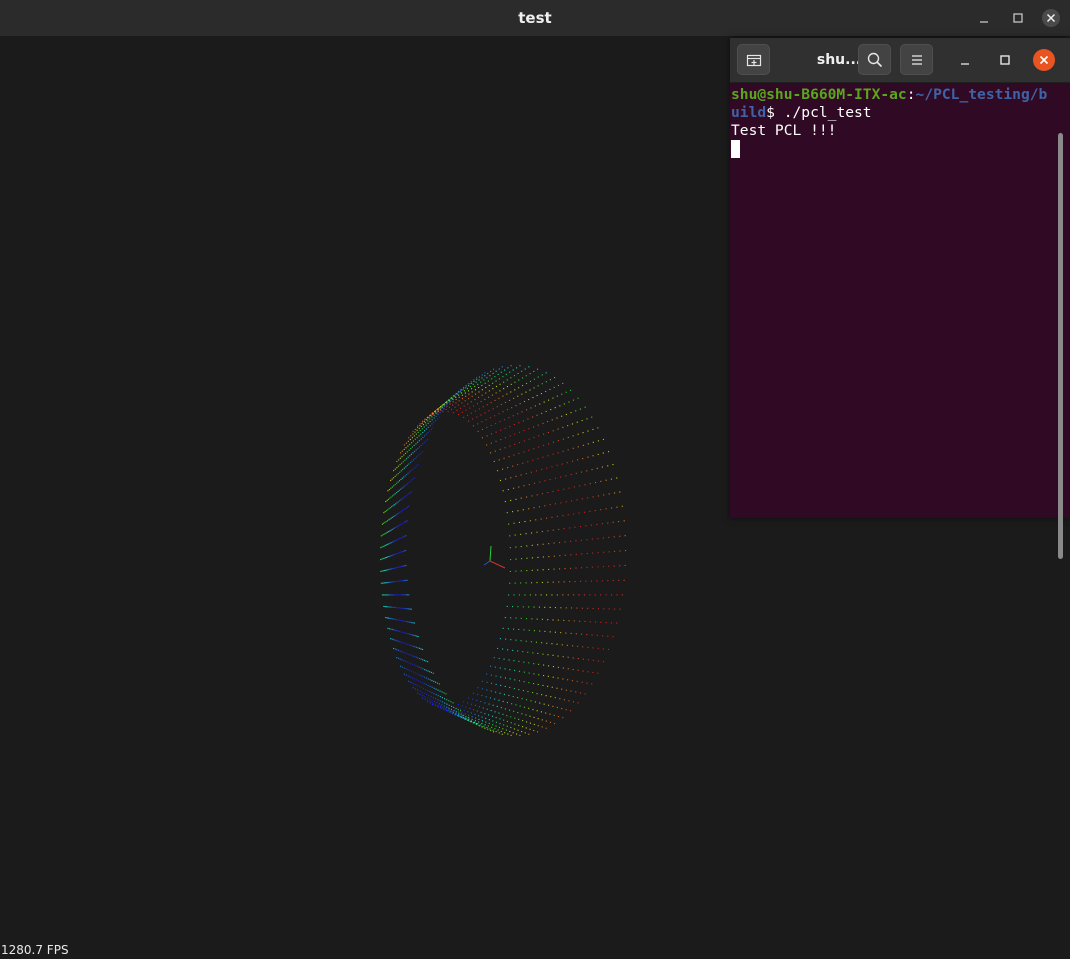 Image resolution: width=1070 pixels, height=959 pixels. What do you see at coordinates (965, 60) in the screenshot?
I see `terminal-minimize-button` at bounding box center [965, 60].